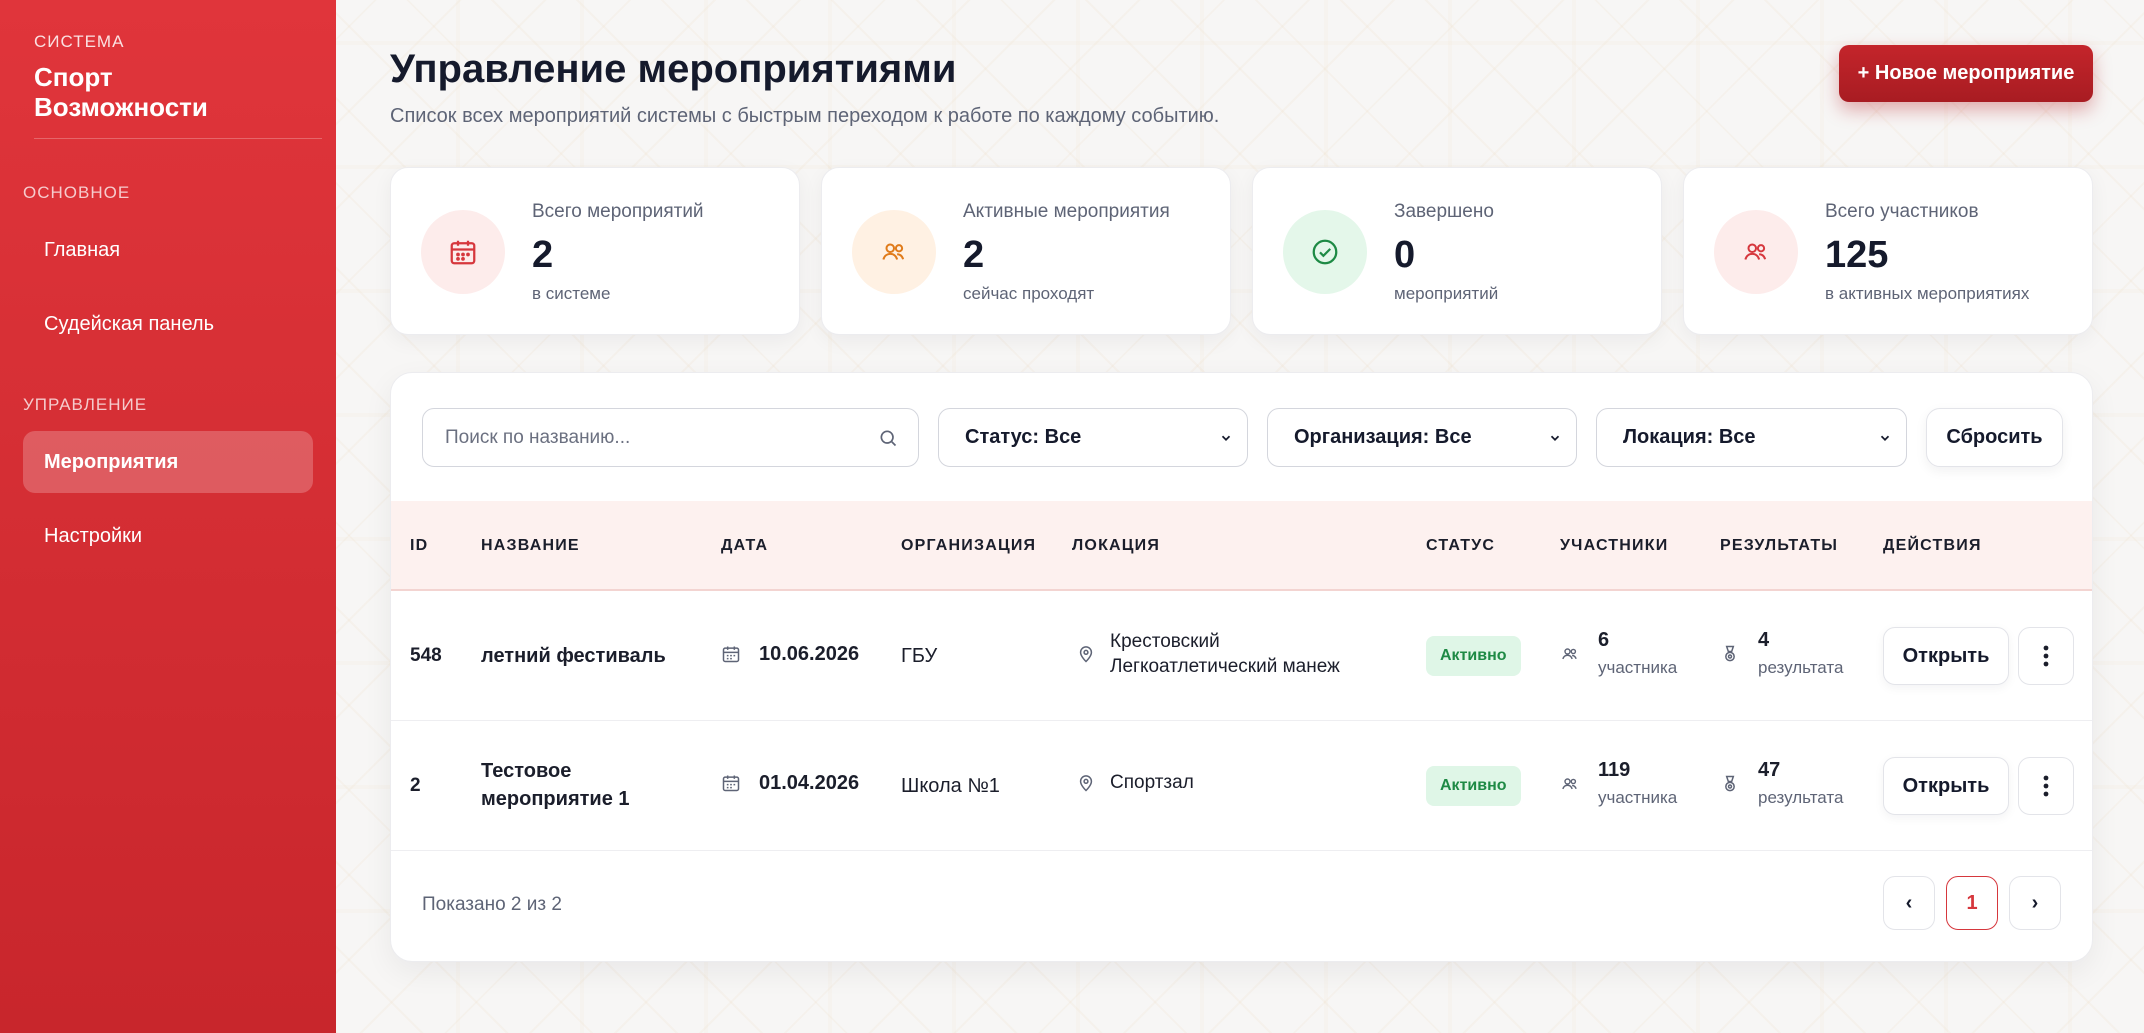  I want to click on brand-divider, so click(178, 138).